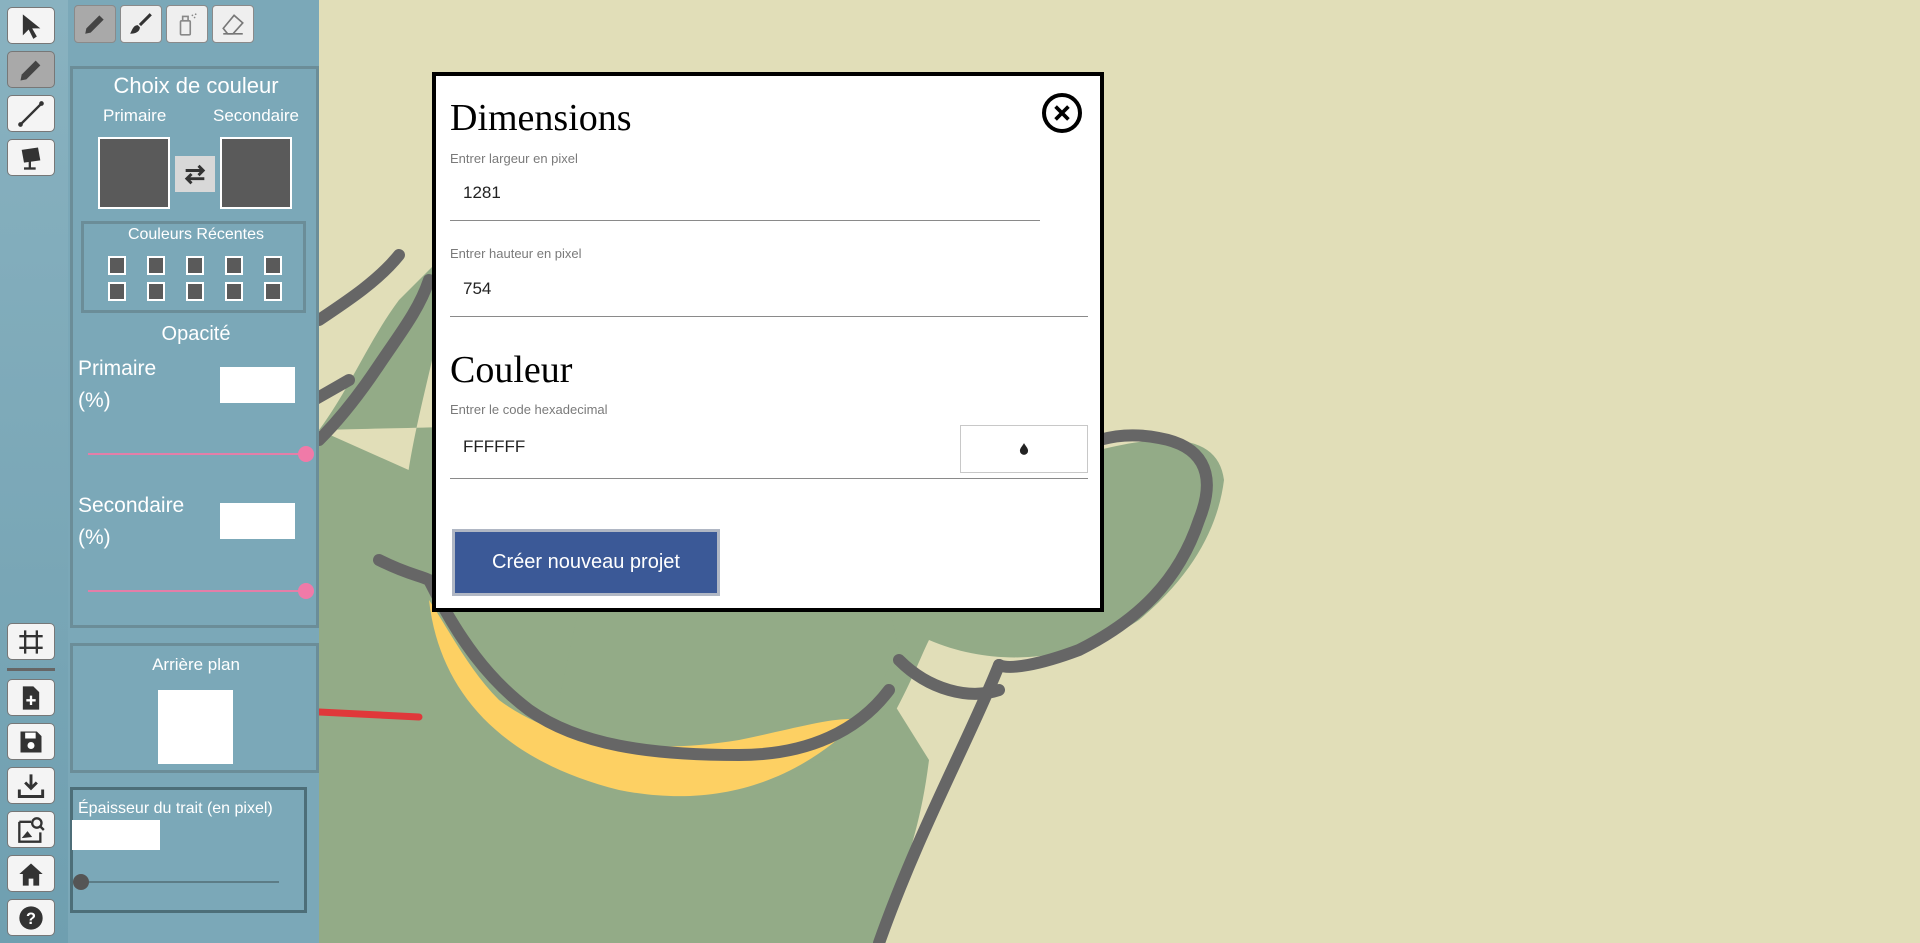  I want to click on home-icon, so click(31, 874).